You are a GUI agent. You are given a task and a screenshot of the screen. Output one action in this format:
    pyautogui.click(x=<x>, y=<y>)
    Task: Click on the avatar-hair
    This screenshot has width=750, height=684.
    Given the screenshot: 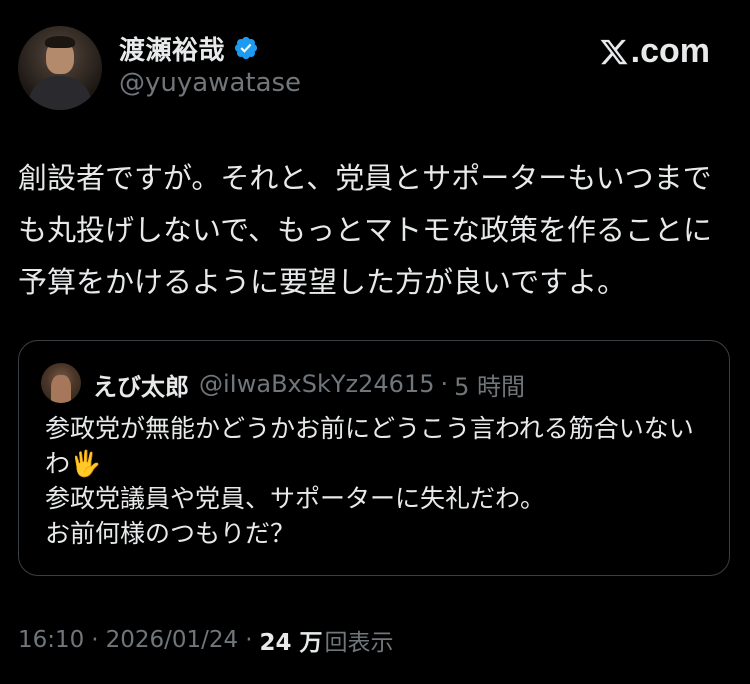 What is the action you would take?
    pyautogui.click(x=60, y=42)
    